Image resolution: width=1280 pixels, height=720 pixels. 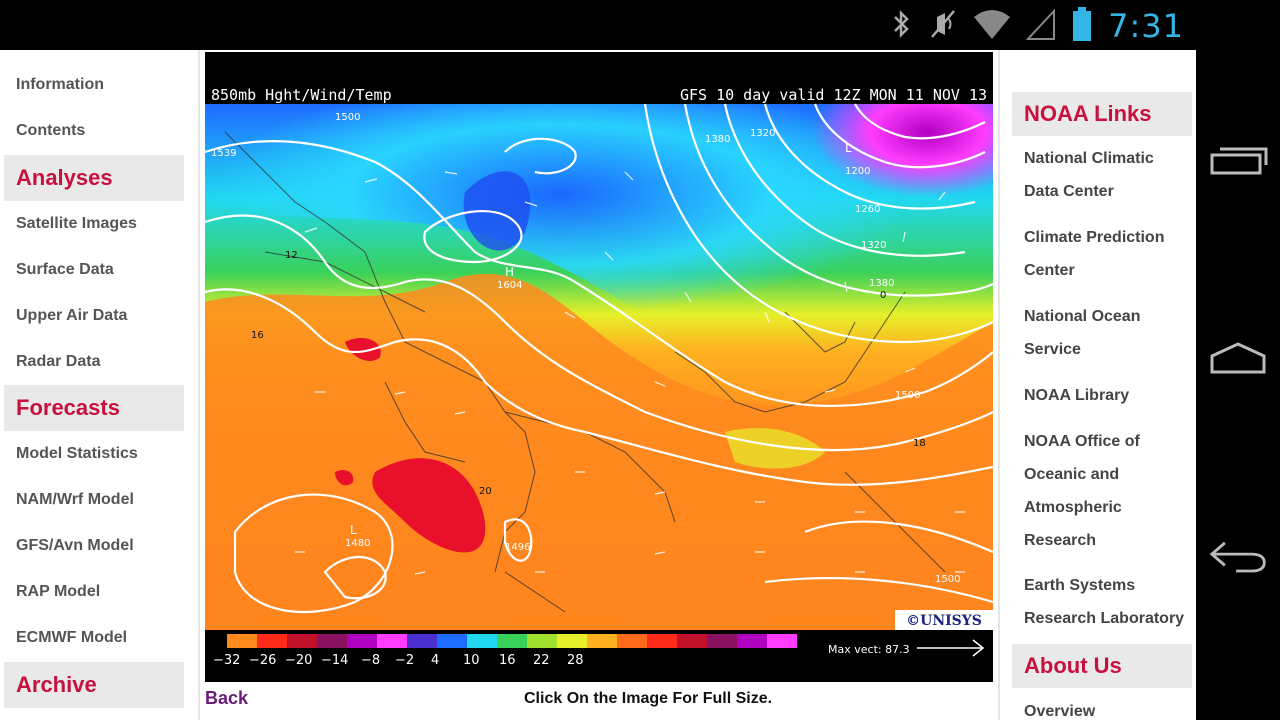 What do you see at coordinates (867, 209) in the screenshot?
I see `svg-text: 1260` at bounding box center [867, 209].